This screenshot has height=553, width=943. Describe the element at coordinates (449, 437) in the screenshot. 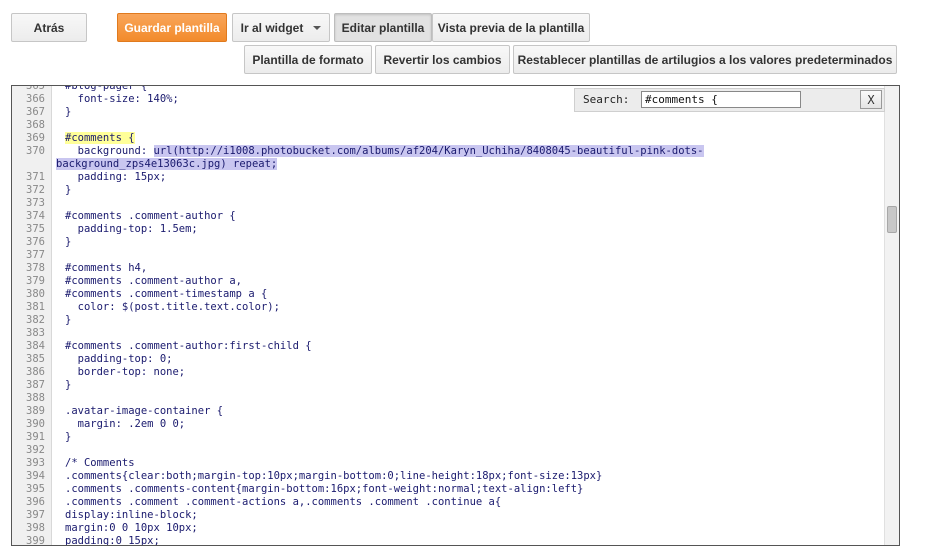

I see `code-line: 391}` at that location.